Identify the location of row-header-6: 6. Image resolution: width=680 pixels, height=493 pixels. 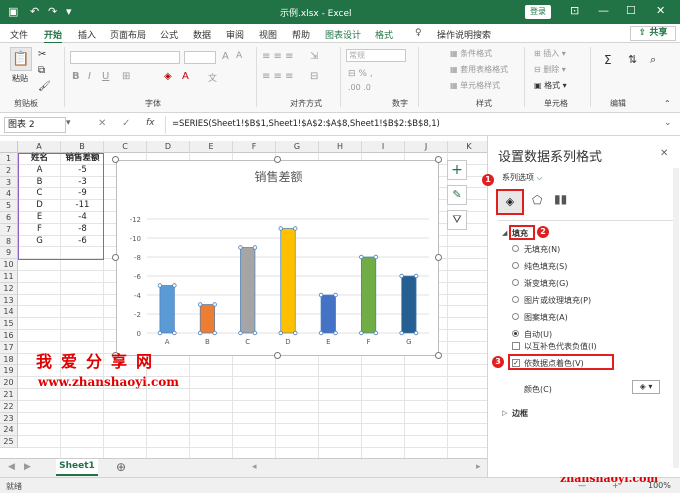
(9, 218).